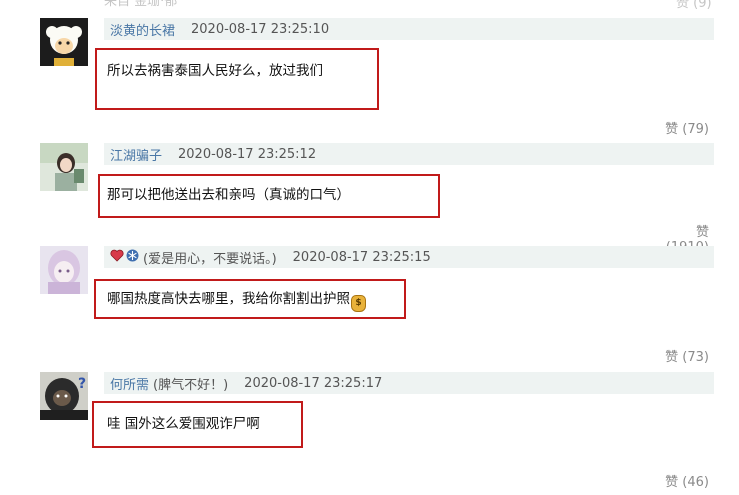 The height and width of the screenshot is (495, 739). Describe the element at coordinates (260, 29) in the screenshot. I see `comment-timestamp: 2020-08-17 23:25:10` at that location.